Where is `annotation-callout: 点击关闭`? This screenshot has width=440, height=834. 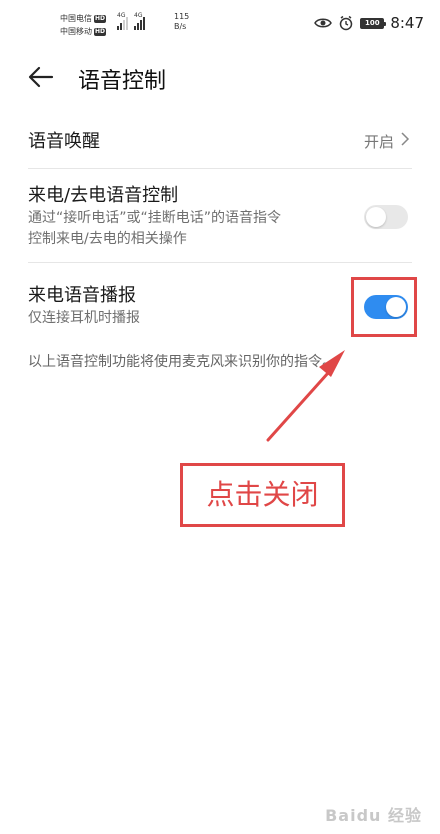 annotation-callout: 点击关闭 is located at coordinates (262, 495).